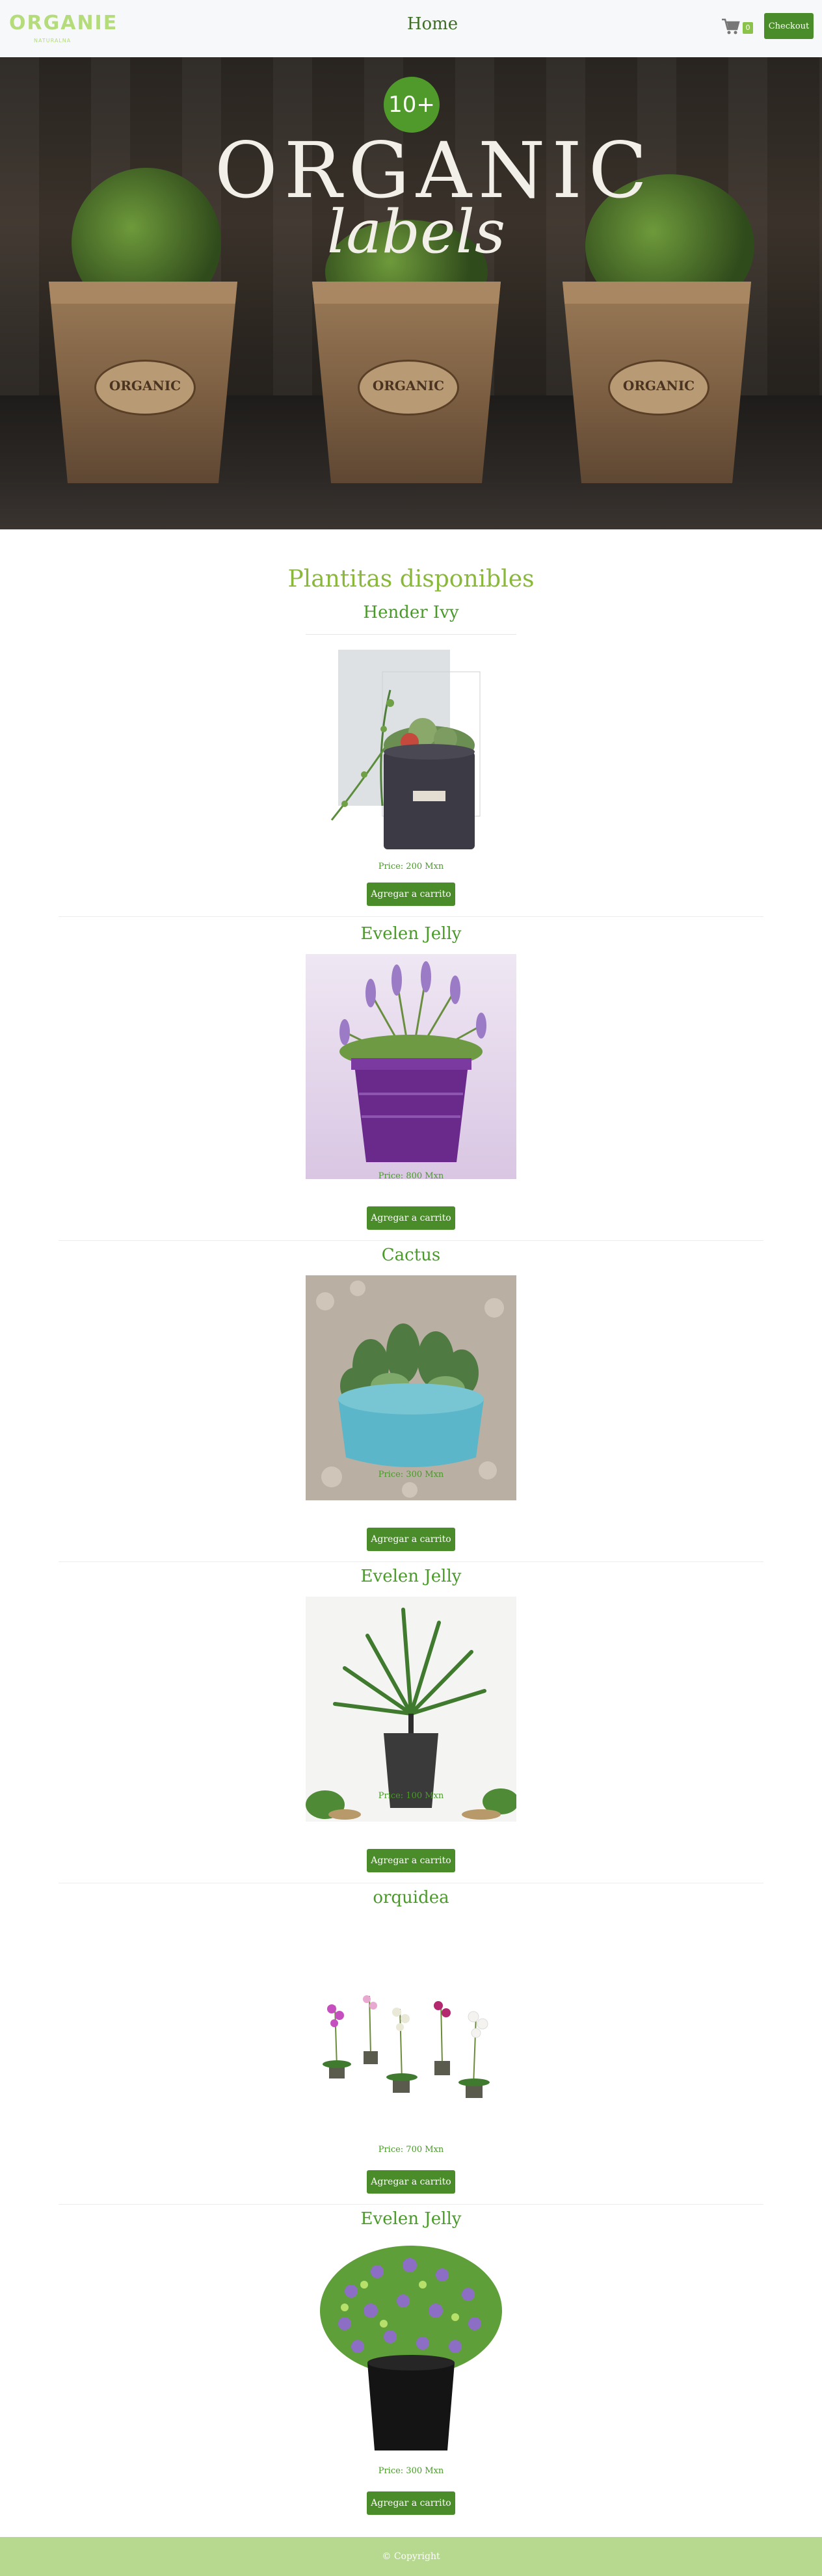 The height and width of the screenshot is (2576, 822). I want to click on product-name: Hender Ivy, so click(411, 612).